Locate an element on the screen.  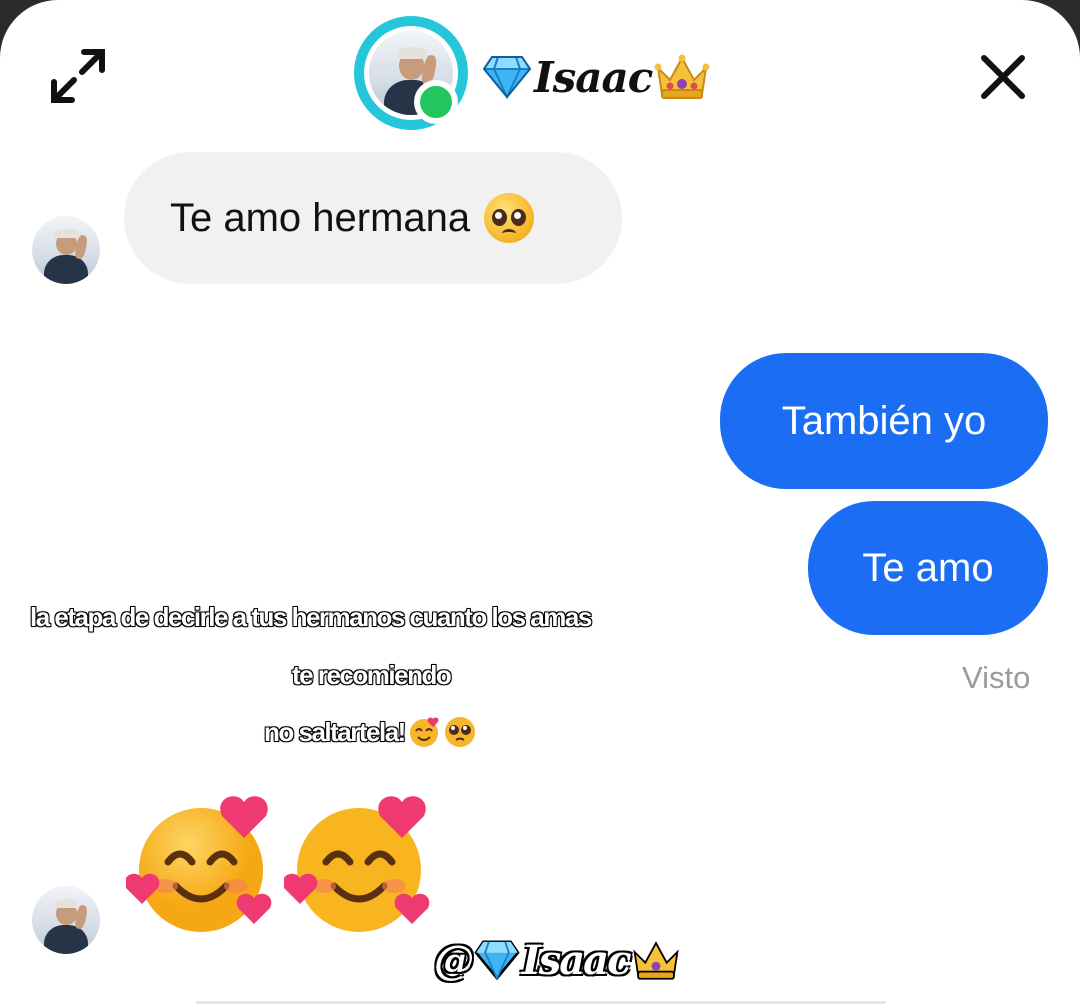
read-receipt: Visto is located at coordinates (996, 677).